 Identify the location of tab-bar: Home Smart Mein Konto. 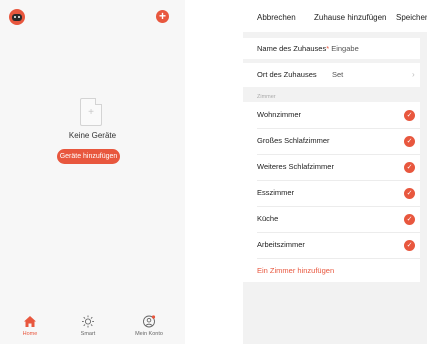
(92, 329).